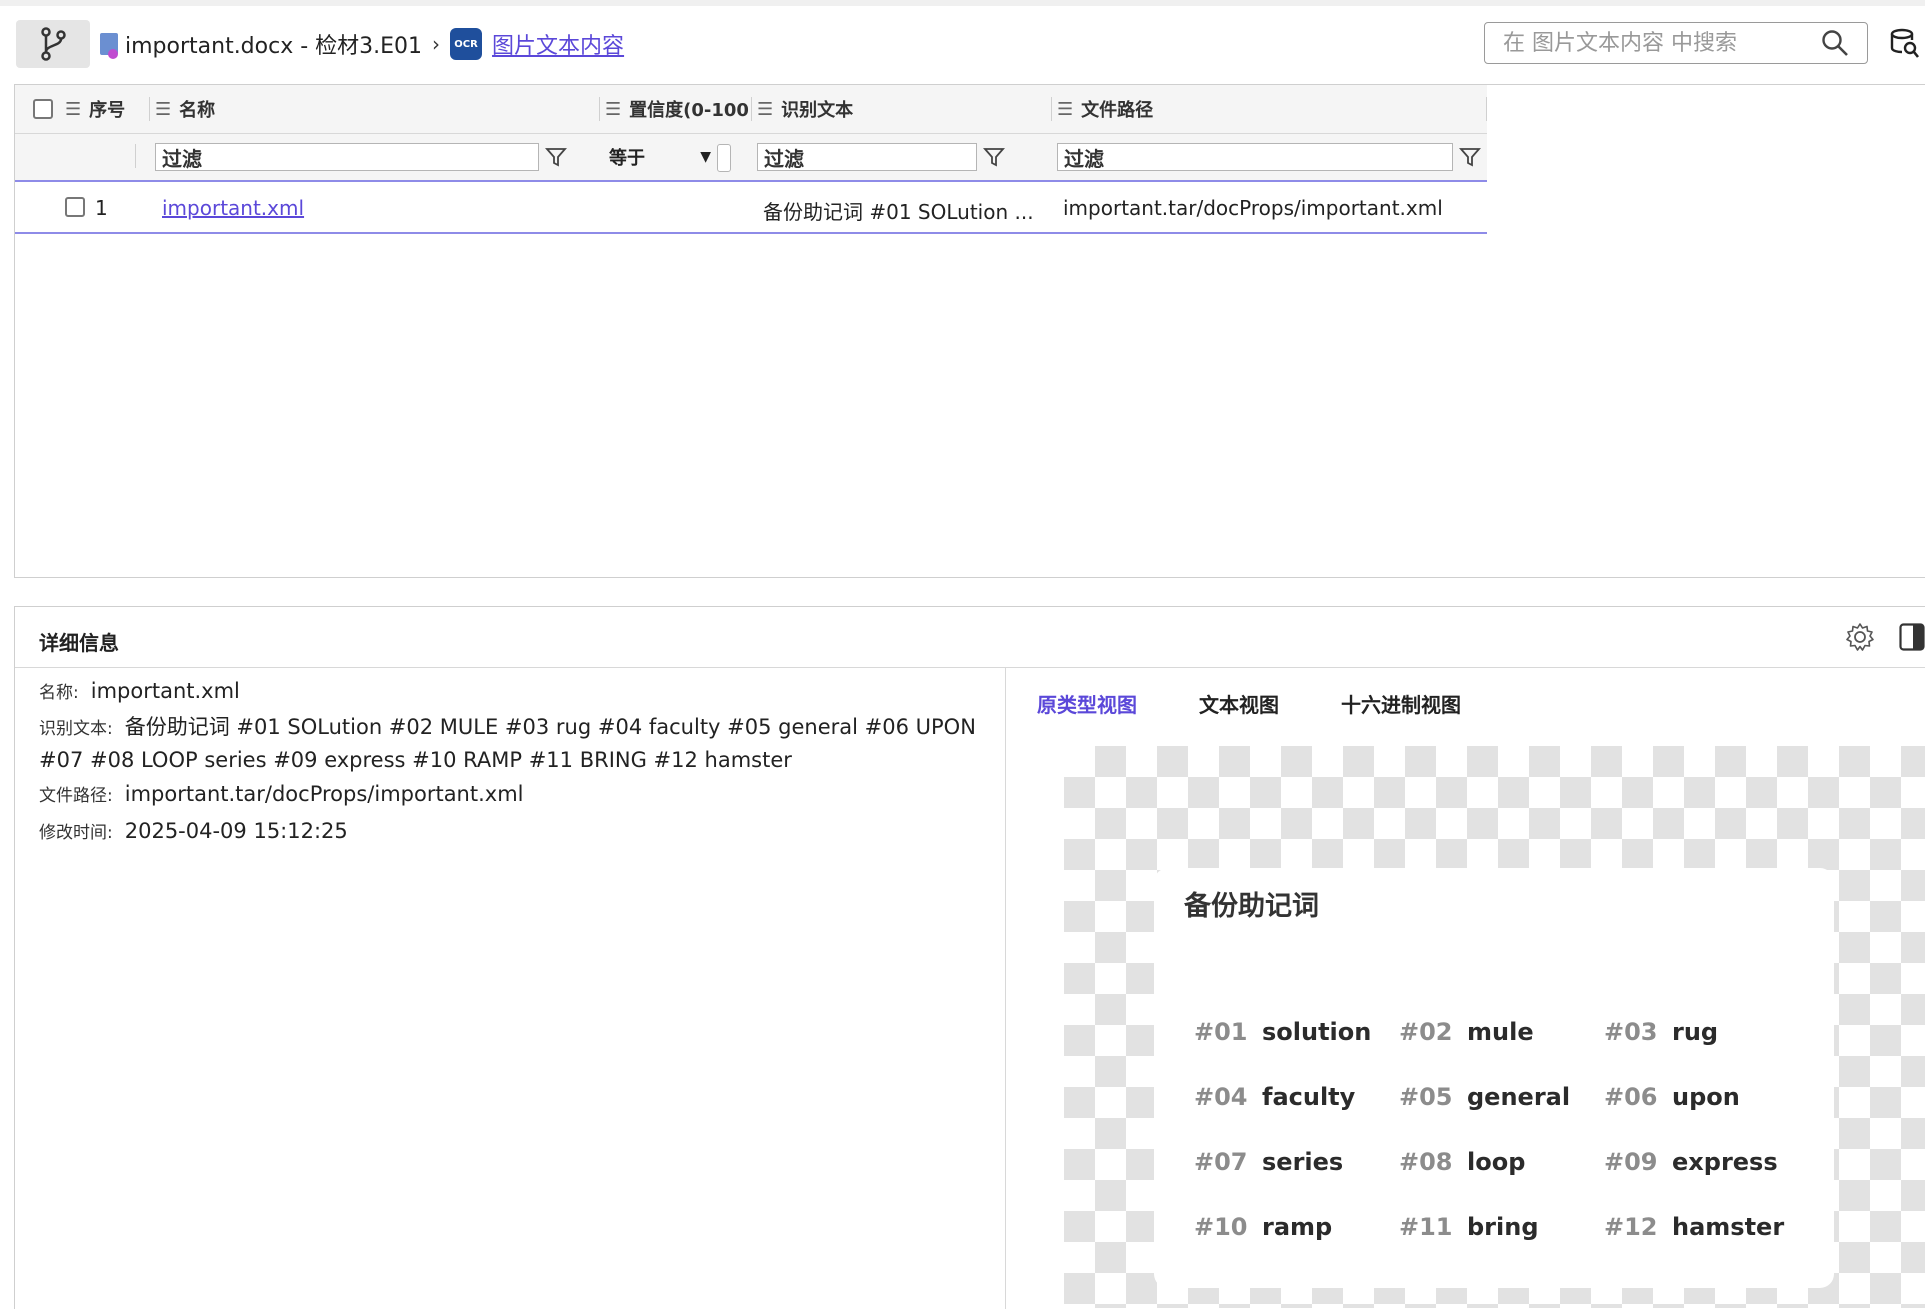  I want to click on tab-text-view: 文本视图, so click(1239, 703).